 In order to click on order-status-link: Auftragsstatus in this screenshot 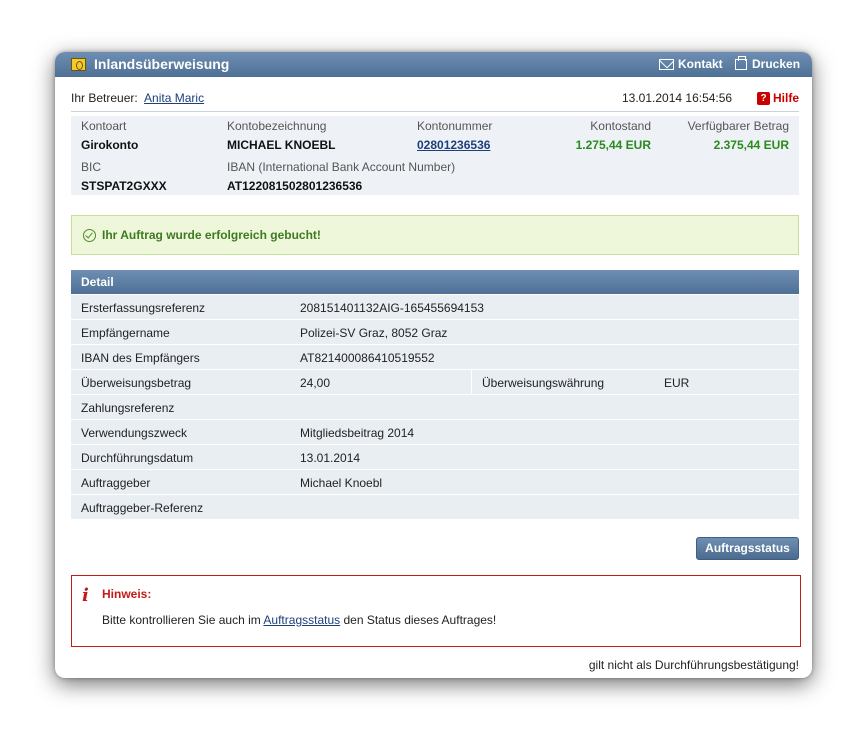, I will do `click(301, 620)`.